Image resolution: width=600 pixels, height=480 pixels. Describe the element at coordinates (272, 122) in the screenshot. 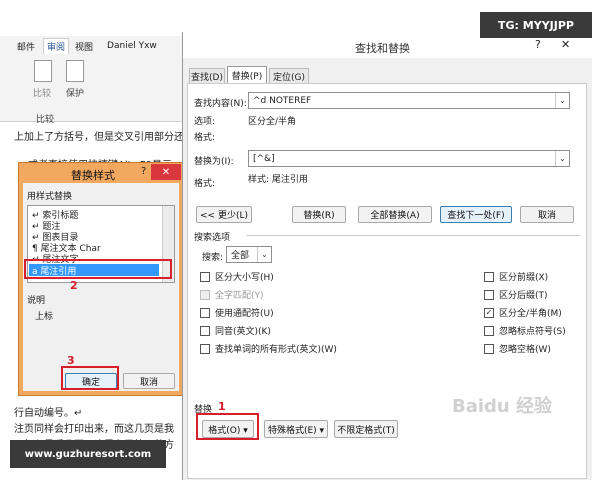

I see `options-value: 区分全/半角` at that location.